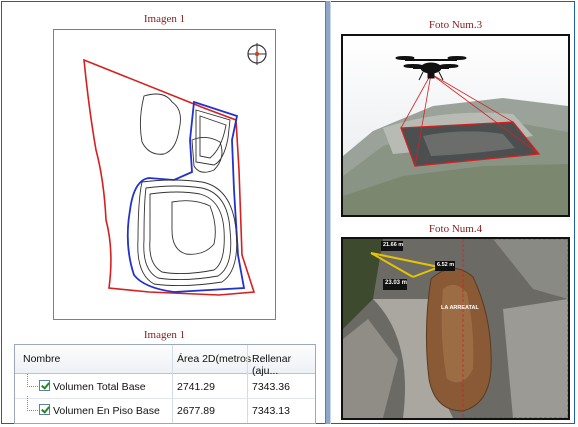 The image size is (578, 427). What do you see at coordinates (196, 387) in the screenshot?
I see `row-area: 2741.29` at bounding box center [196, 387].